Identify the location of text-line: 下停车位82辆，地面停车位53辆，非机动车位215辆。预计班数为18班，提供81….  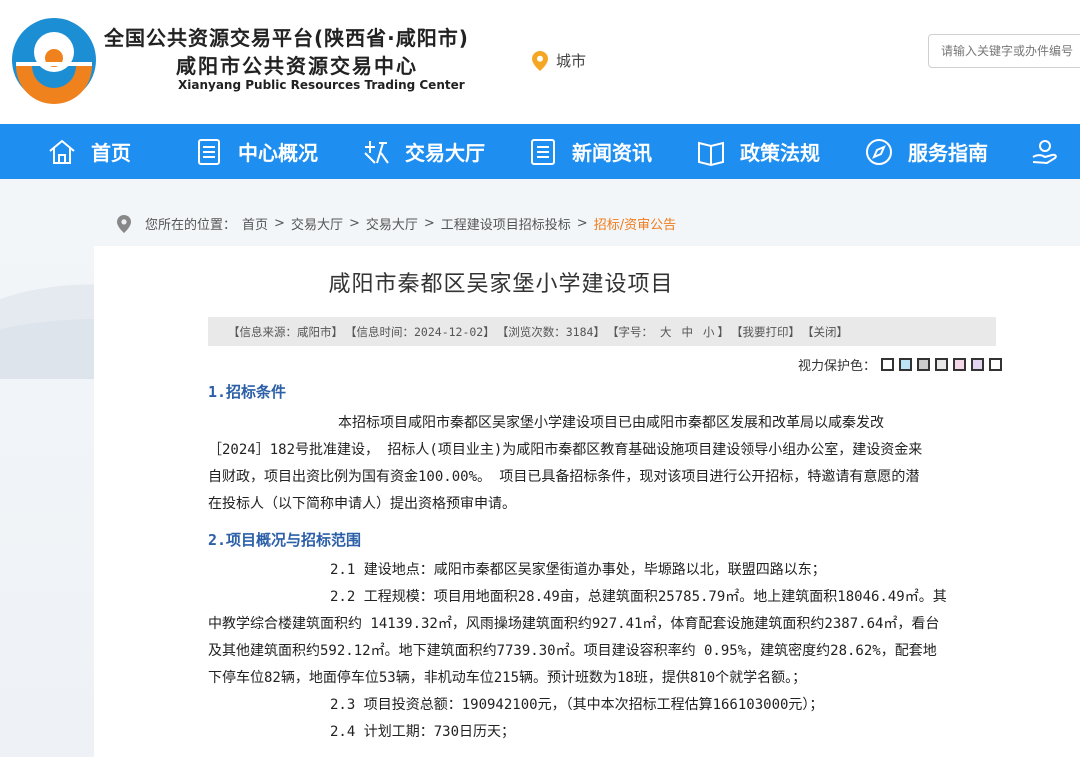
(507, 678).